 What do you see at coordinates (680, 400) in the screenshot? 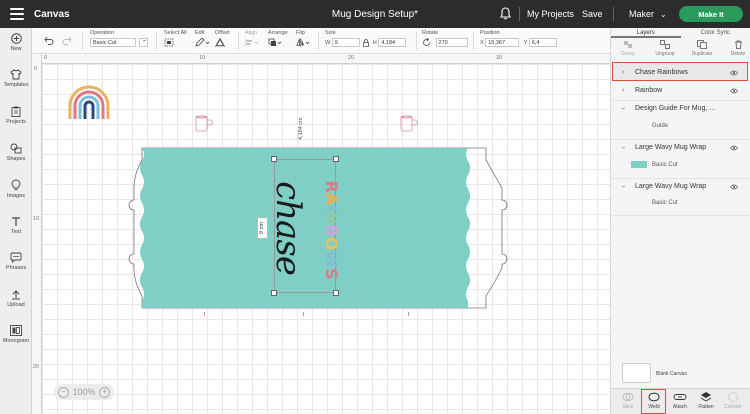
I see `attach-button: Attach` at bounding box center [680, 400].